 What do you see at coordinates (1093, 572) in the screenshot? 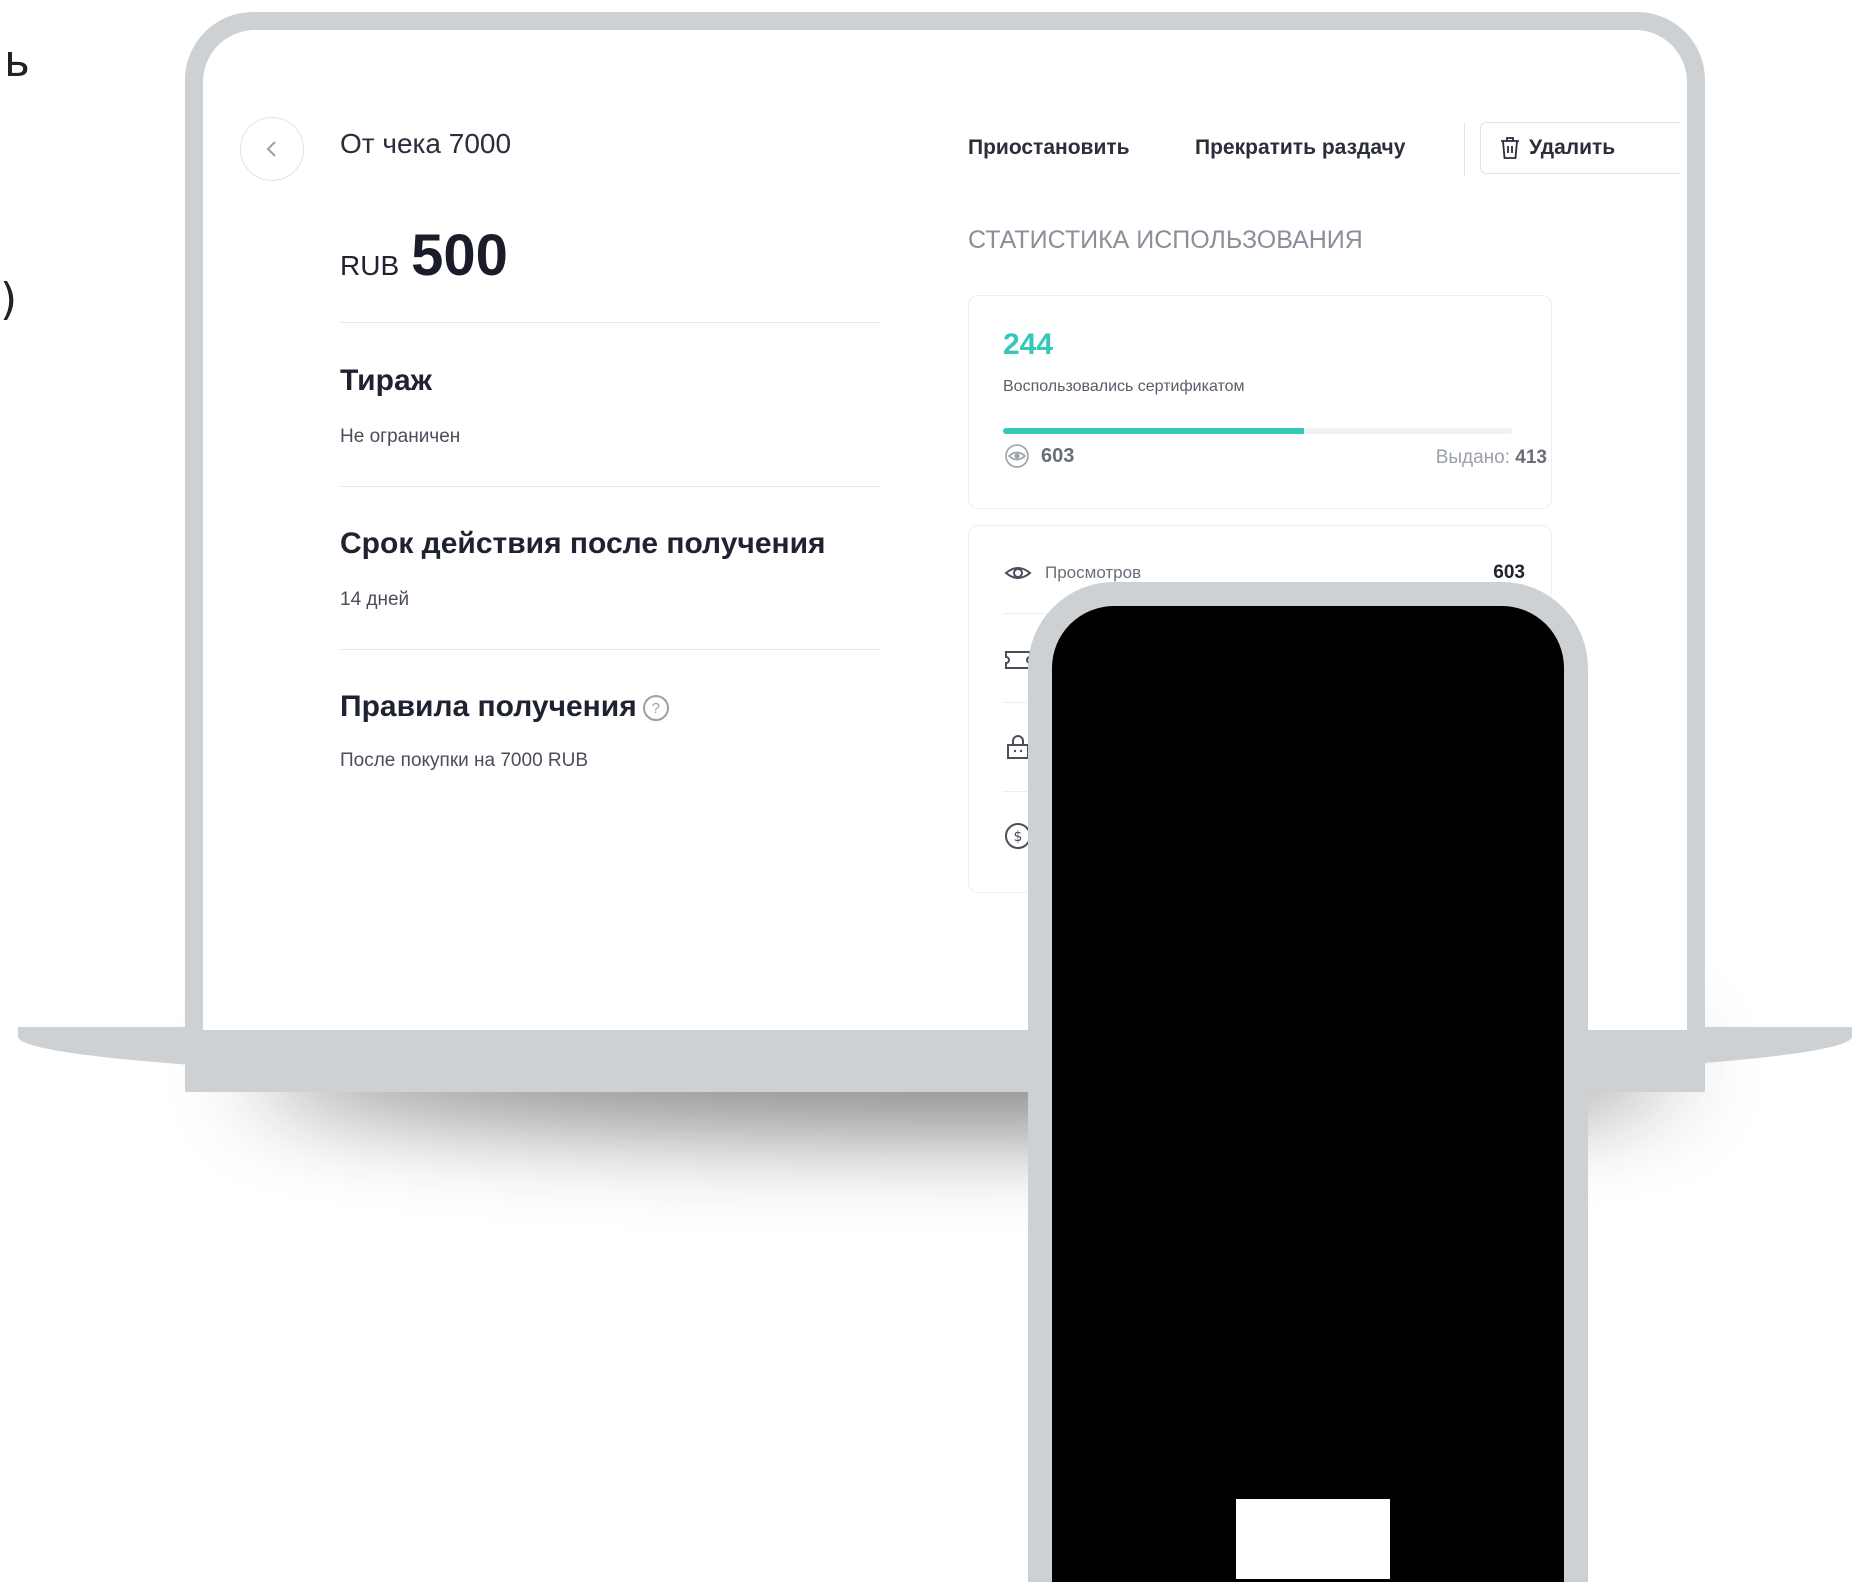
I see `stats-row-label: Просмотров` at bounding box center [1093, 572].